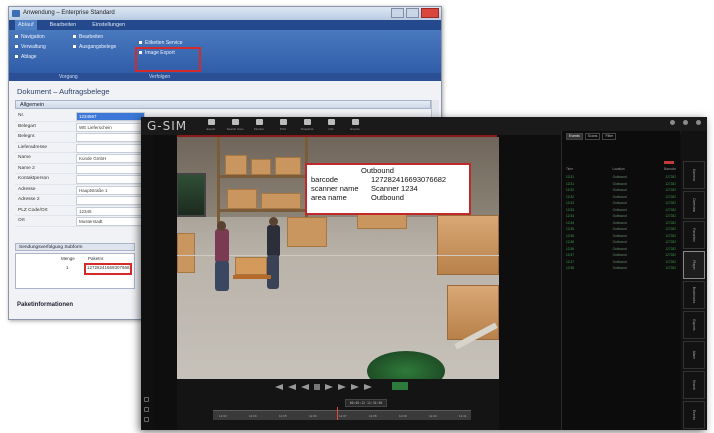 The image size is (714, 433). Describe the element at coordinates (110, 221) in the screenshot. I see `form-field: Musterstadt` at that location.